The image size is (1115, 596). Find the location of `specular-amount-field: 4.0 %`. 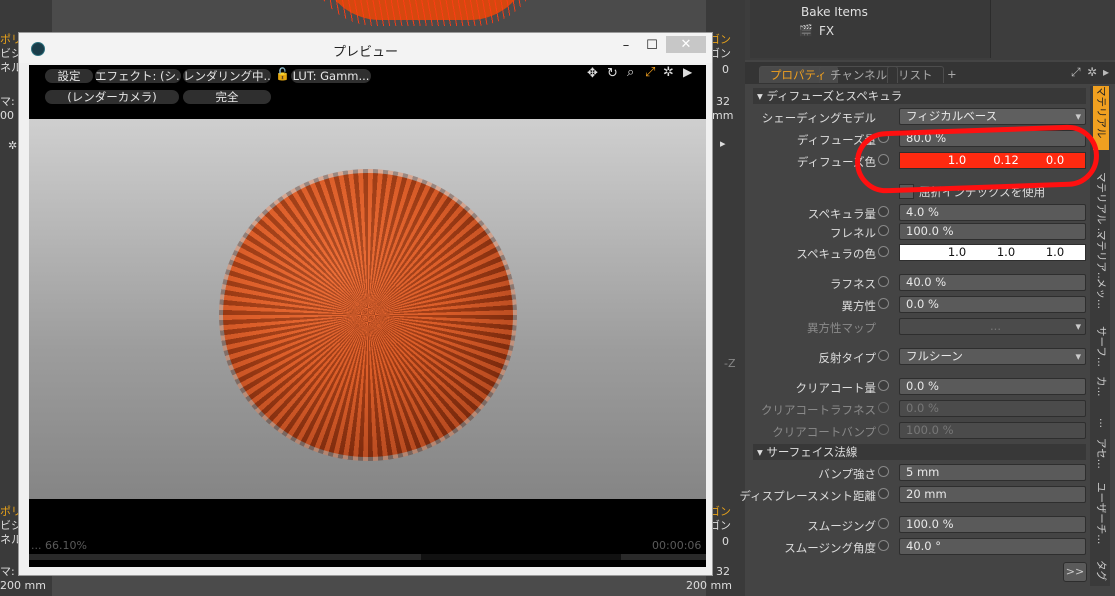

specular-amount-field: 4.0 % is located at coordinates (992, 212).